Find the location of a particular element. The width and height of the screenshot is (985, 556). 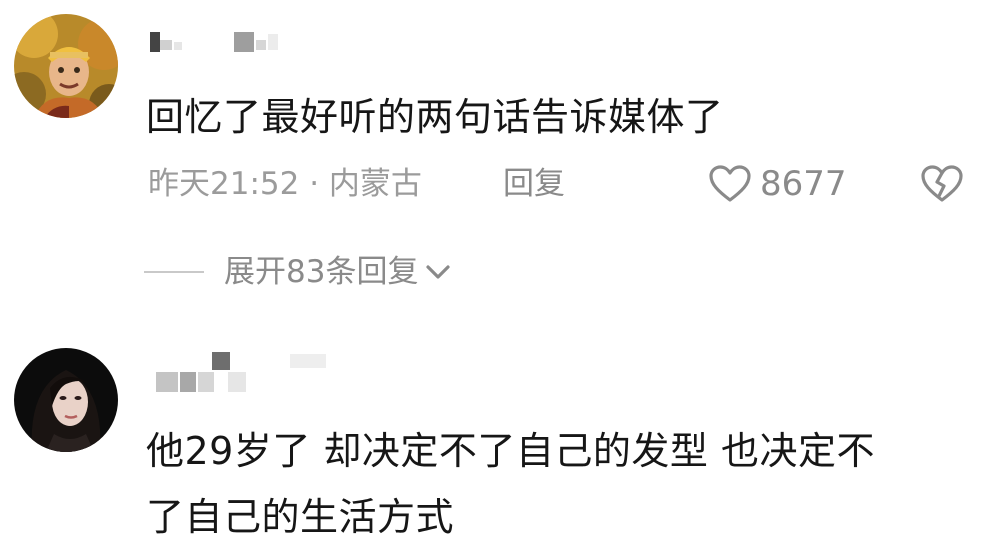

like-count: 8677 is located at coordinates (803, 184).